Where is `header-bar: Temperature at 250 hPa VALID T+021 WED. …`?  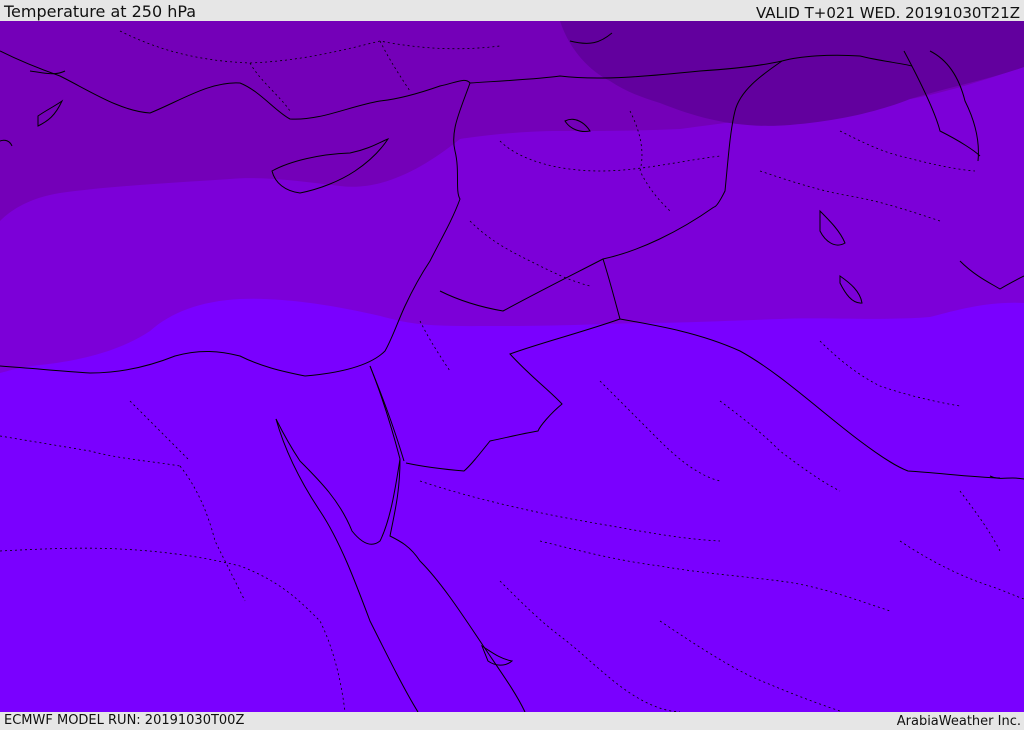 header-bar: Temperature at 250 hPa VALID T+021 WED. … is located at coordinates (512, 11).